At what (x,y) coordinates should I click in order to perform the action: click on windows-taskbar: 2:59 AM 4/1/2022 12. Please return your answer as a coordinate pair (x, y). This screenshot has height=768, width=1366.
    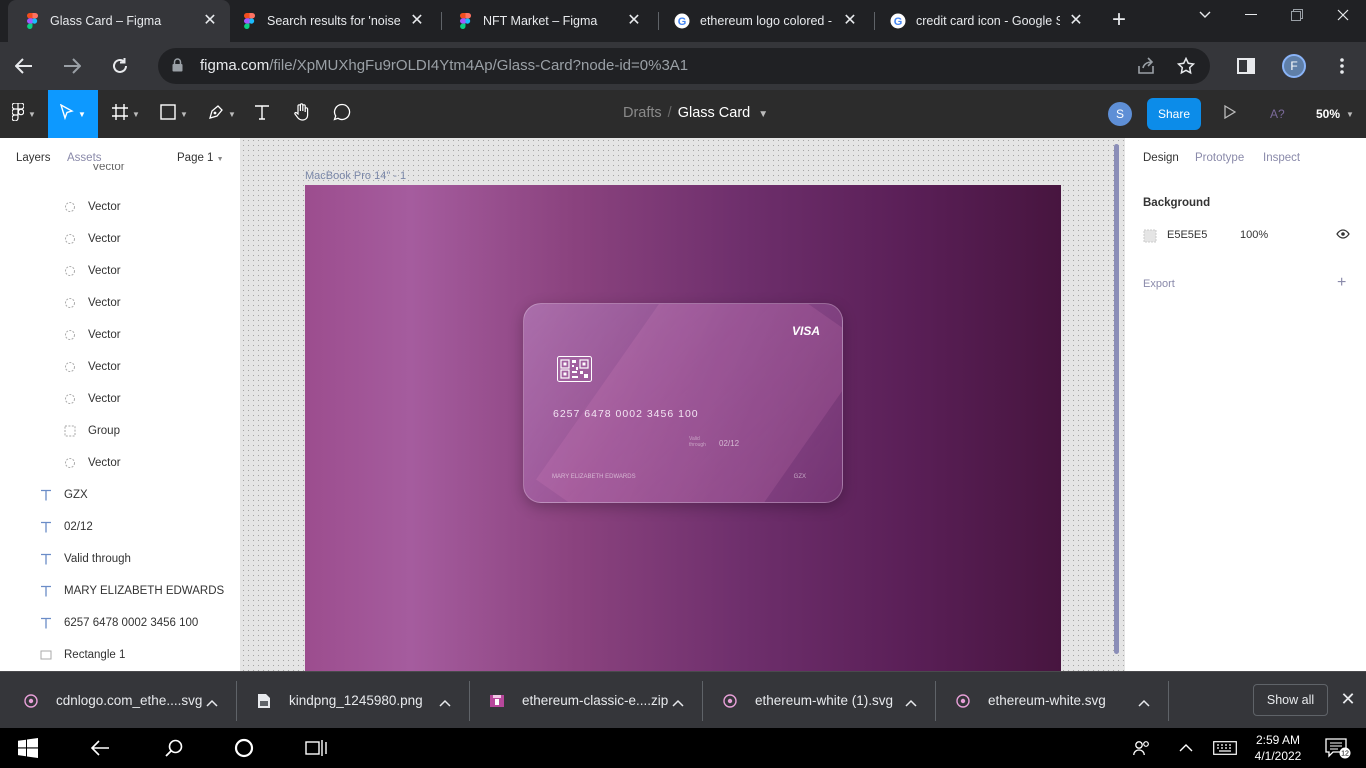
    Looking at the image, I should click on (683, 748).